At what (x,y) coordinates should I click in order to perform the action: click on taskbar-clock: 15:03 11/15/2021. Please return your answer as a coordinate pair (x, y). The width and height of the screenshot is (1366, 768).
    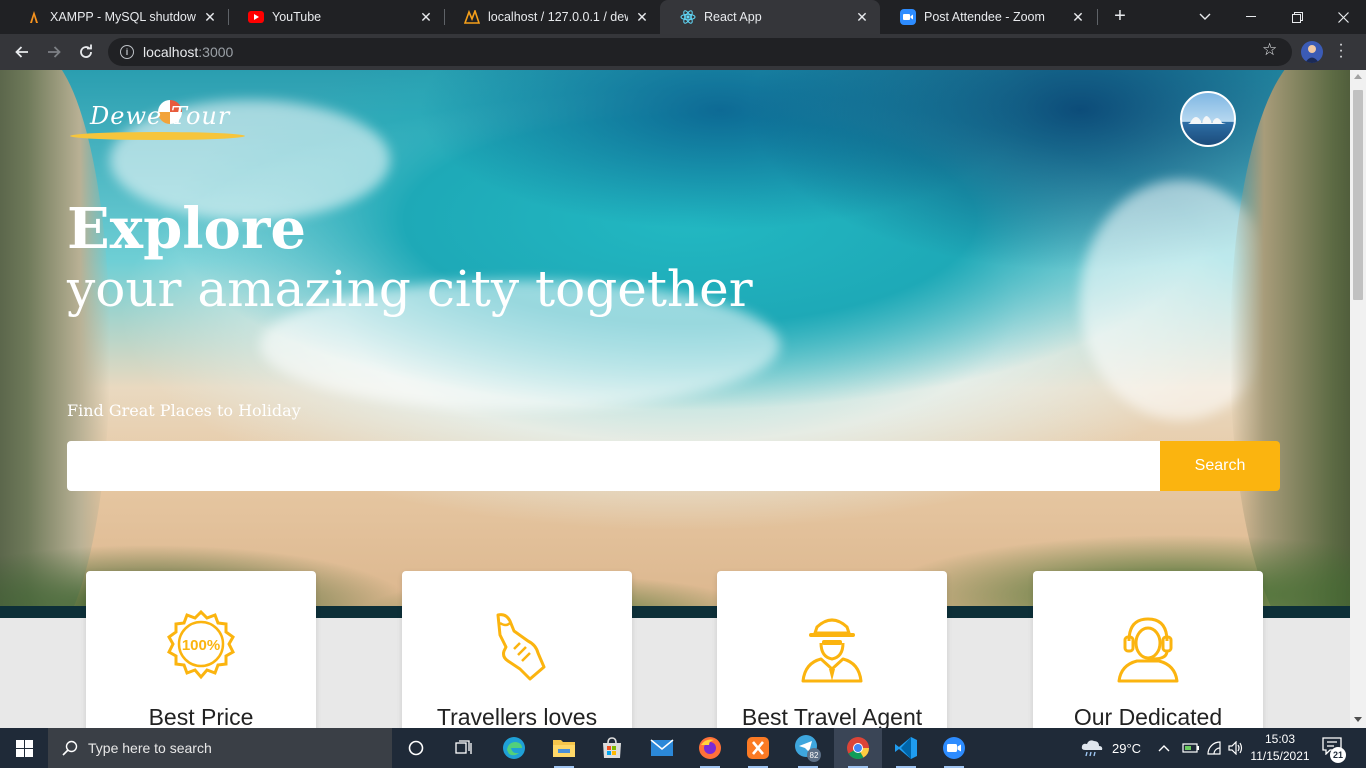
    Looking at the image, I should click on (1280, 748).